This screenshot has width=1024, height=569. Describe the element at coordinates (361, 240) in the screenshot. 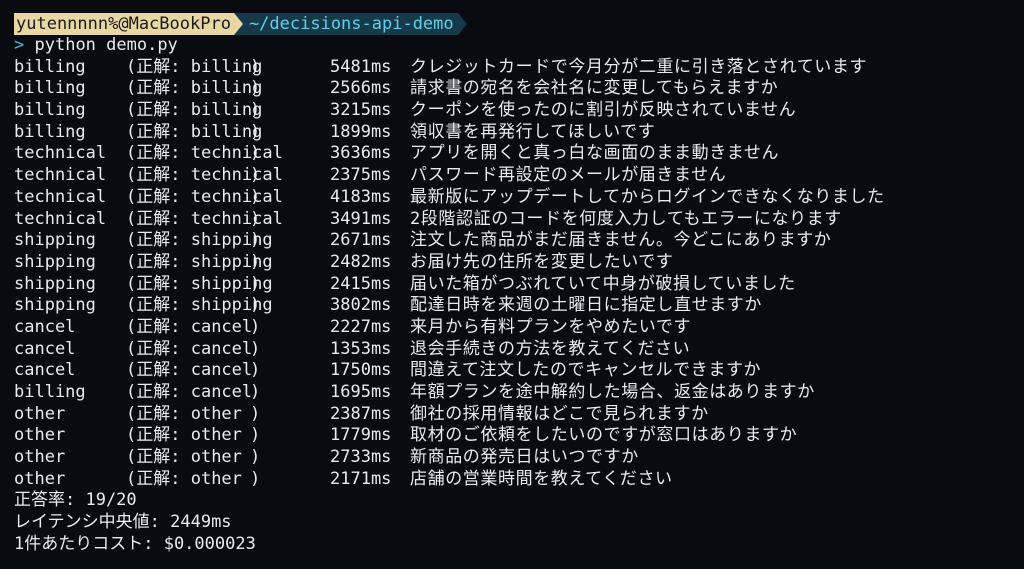

I see `latency-value: 2671ms` at that location.